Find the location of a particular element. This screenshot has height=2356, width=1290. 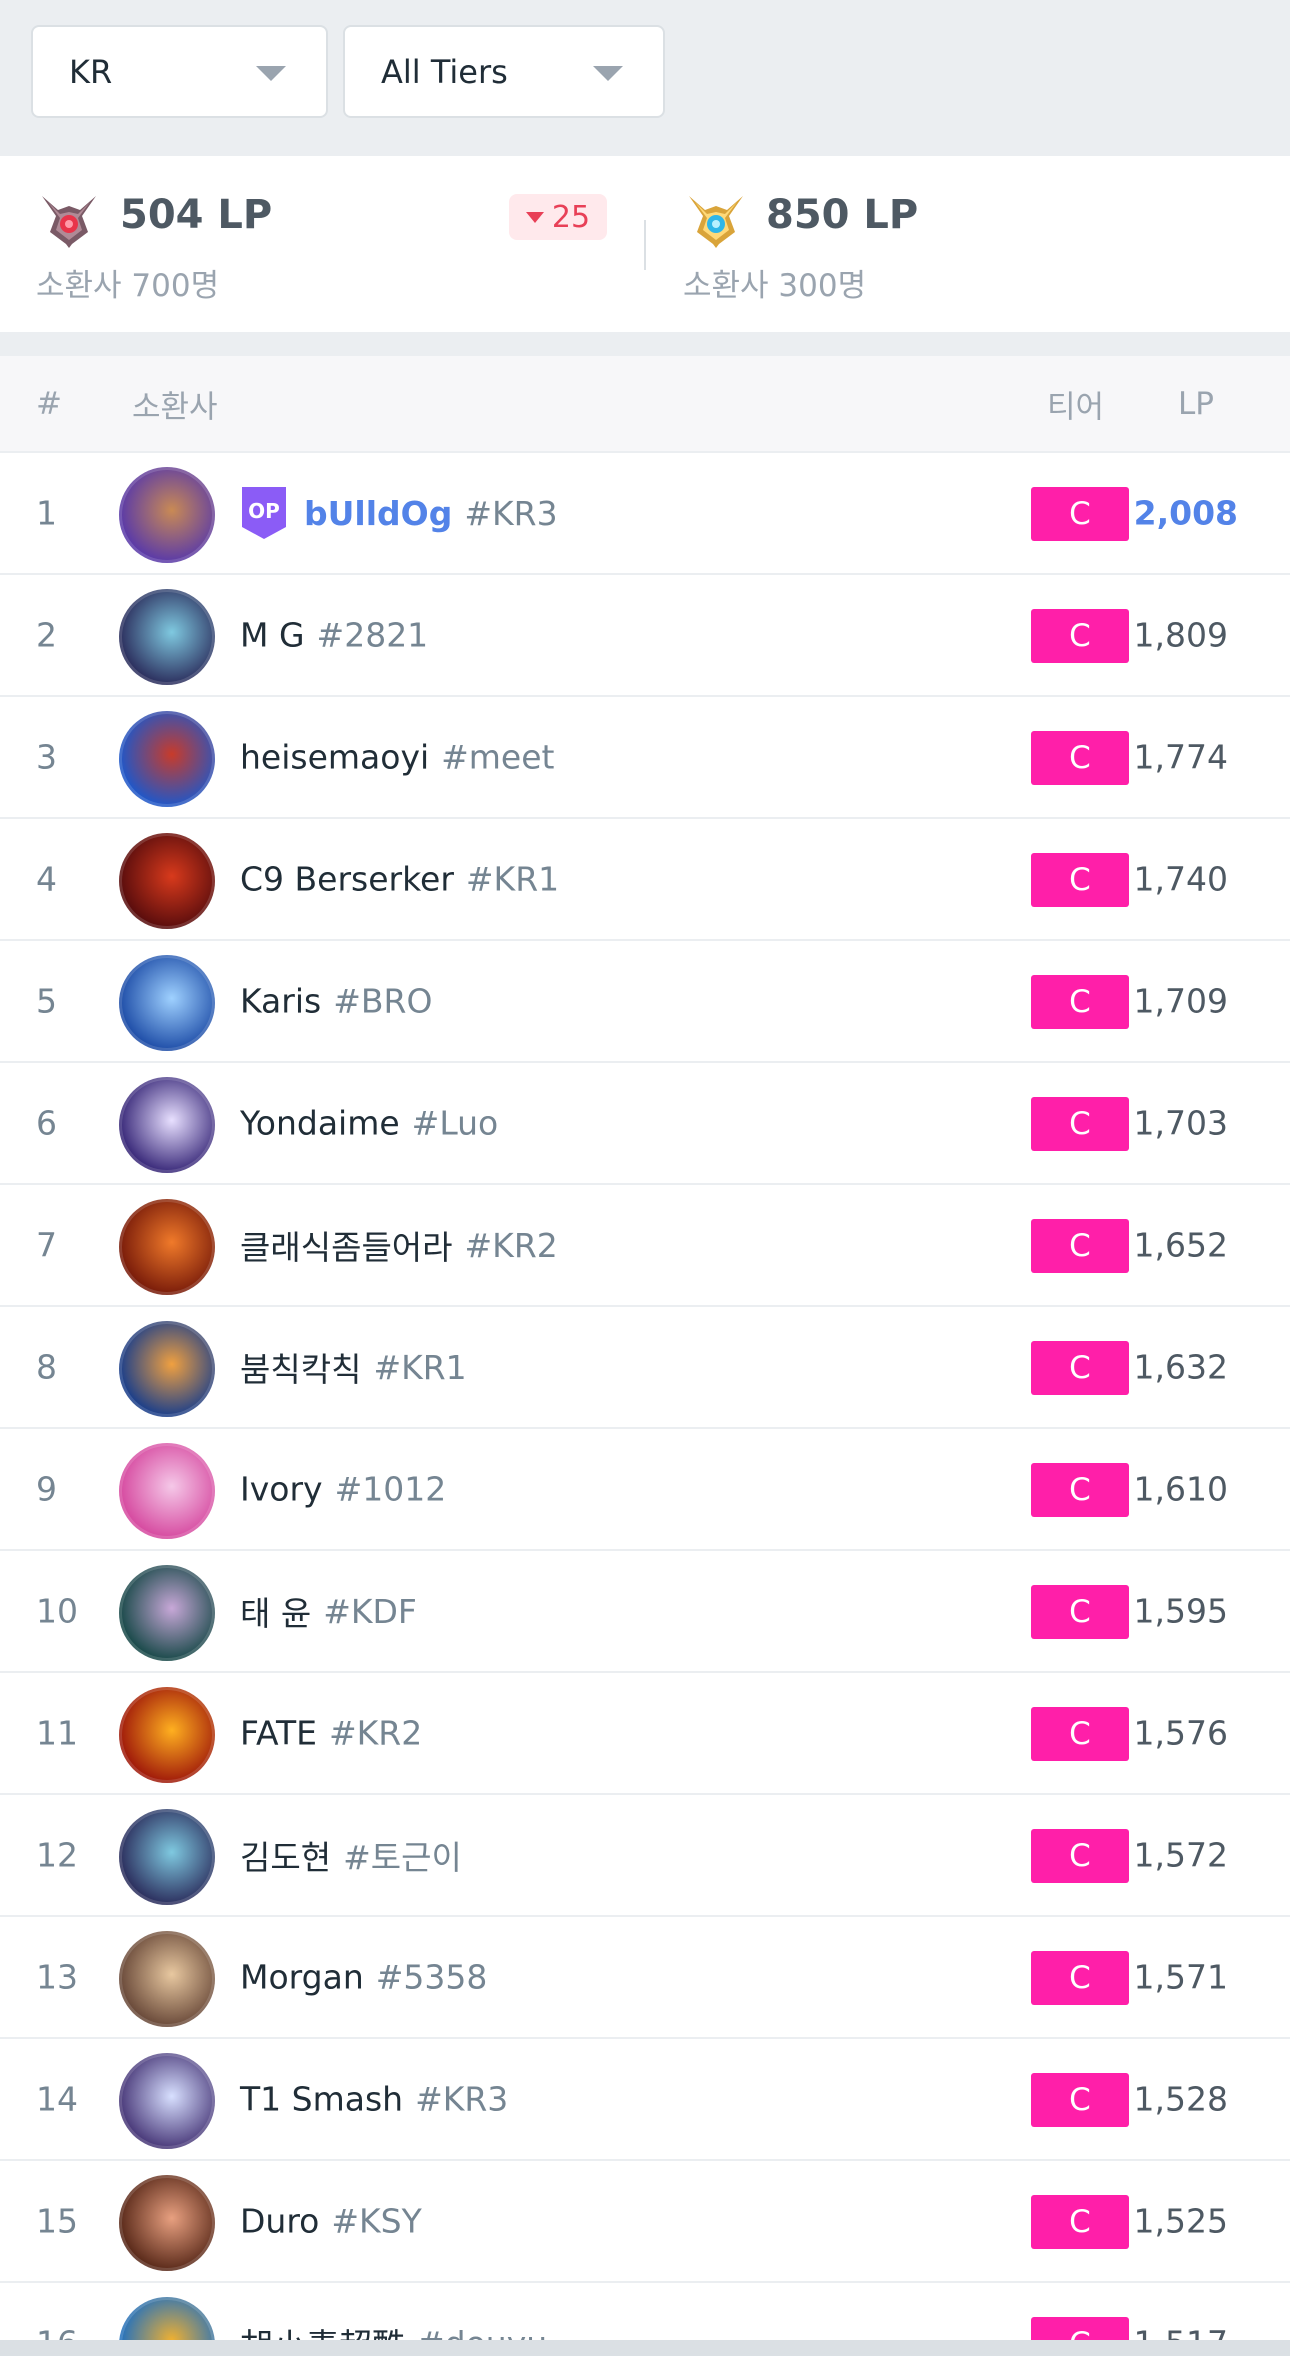

challenger-summoner-count: 소환사 300명 is located at coordinates (775, 286).